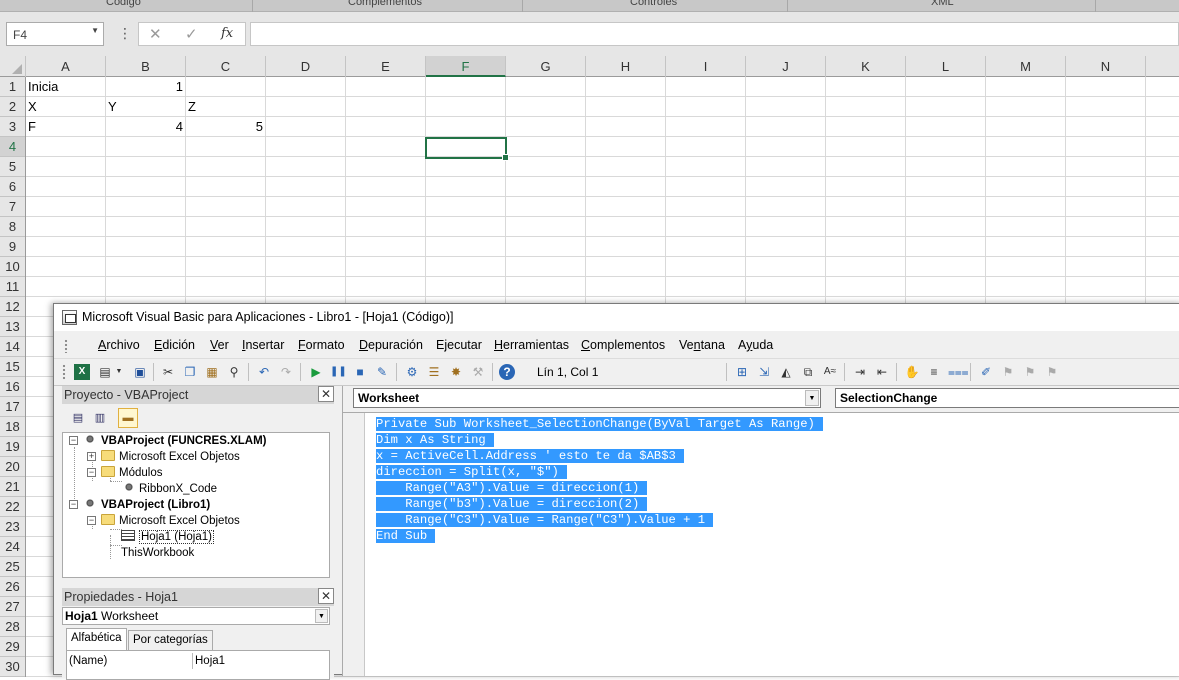 The height and width of the screenshot is (680, 1179). Describe the element at coordinates (12, 467) in the screenshot. I see `row-header: 20` at that location.